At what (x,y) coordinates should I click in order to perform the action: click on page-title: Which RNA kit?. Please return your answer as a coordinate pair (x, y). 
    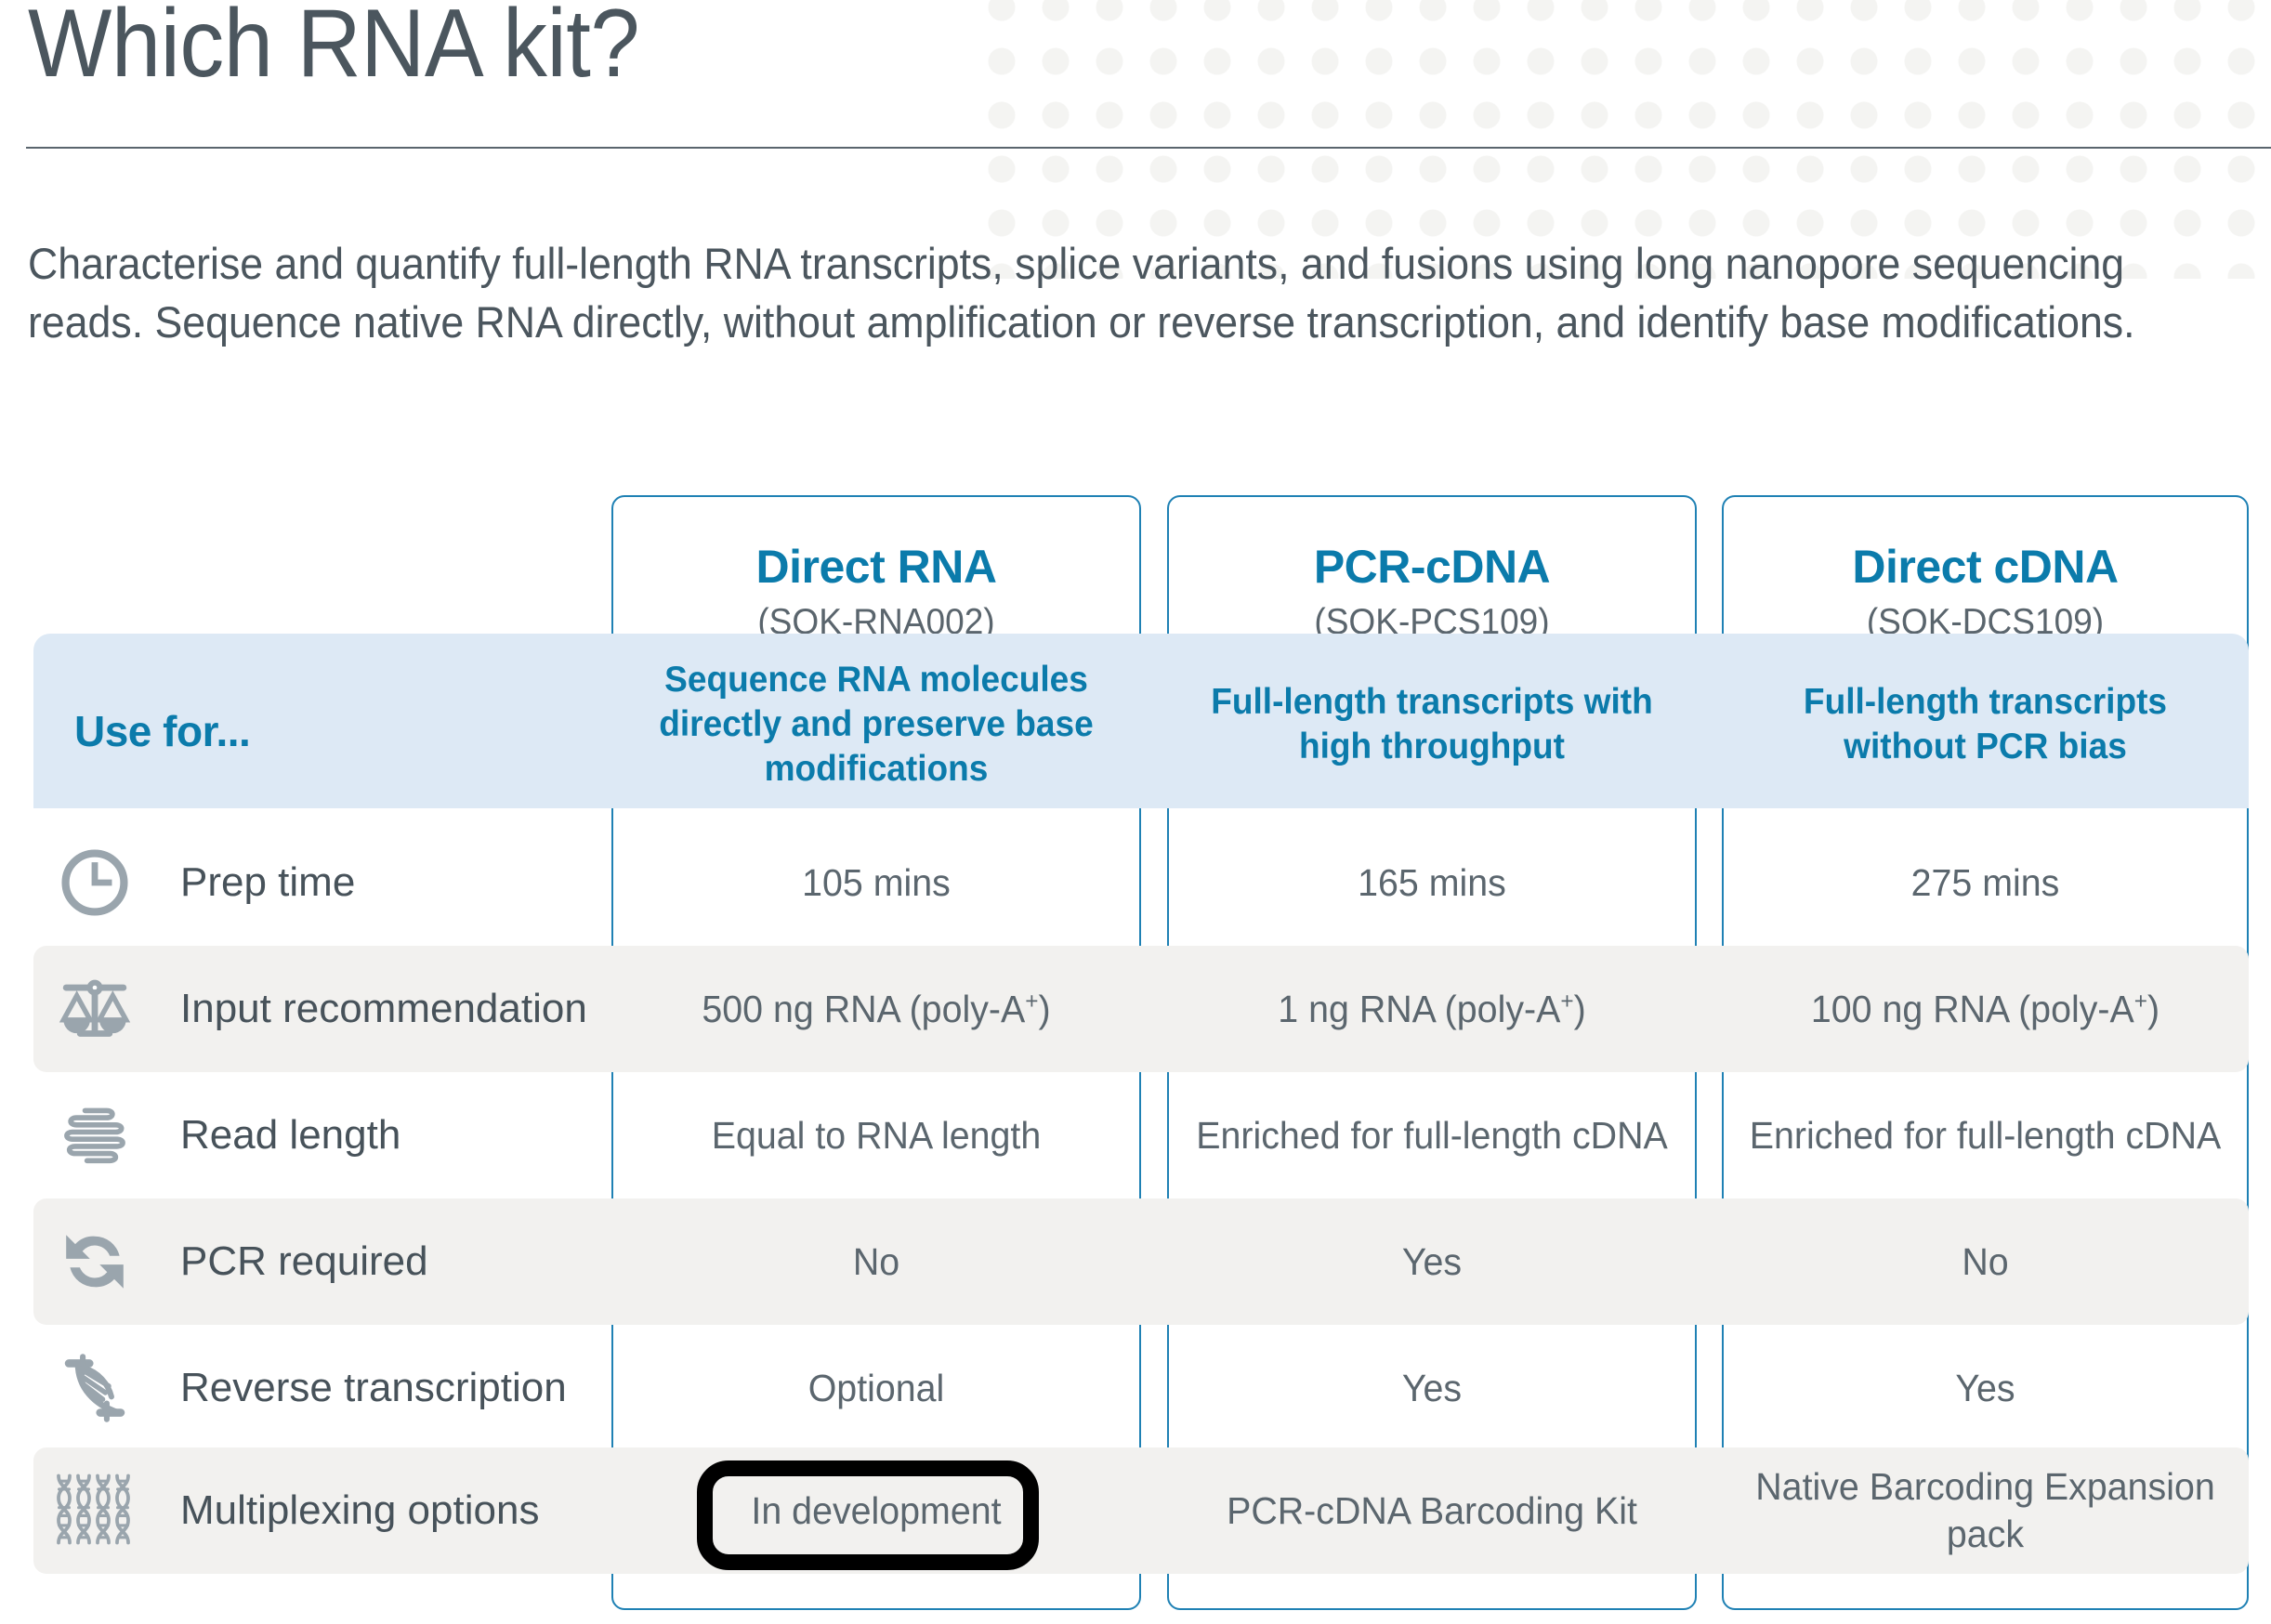
    Looking at the image, I should click on (334, 49).